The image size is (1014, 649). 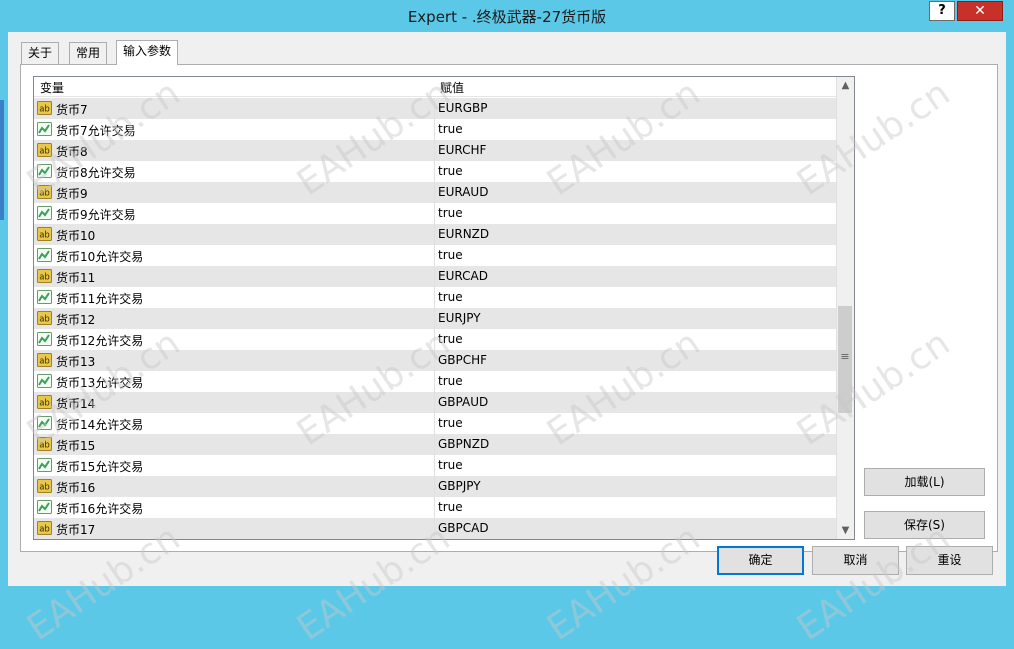 What do you see at coordinates (72, 152) in the screenshot?
I see `variable-name: 货币8` at bounding box center [72, 152].